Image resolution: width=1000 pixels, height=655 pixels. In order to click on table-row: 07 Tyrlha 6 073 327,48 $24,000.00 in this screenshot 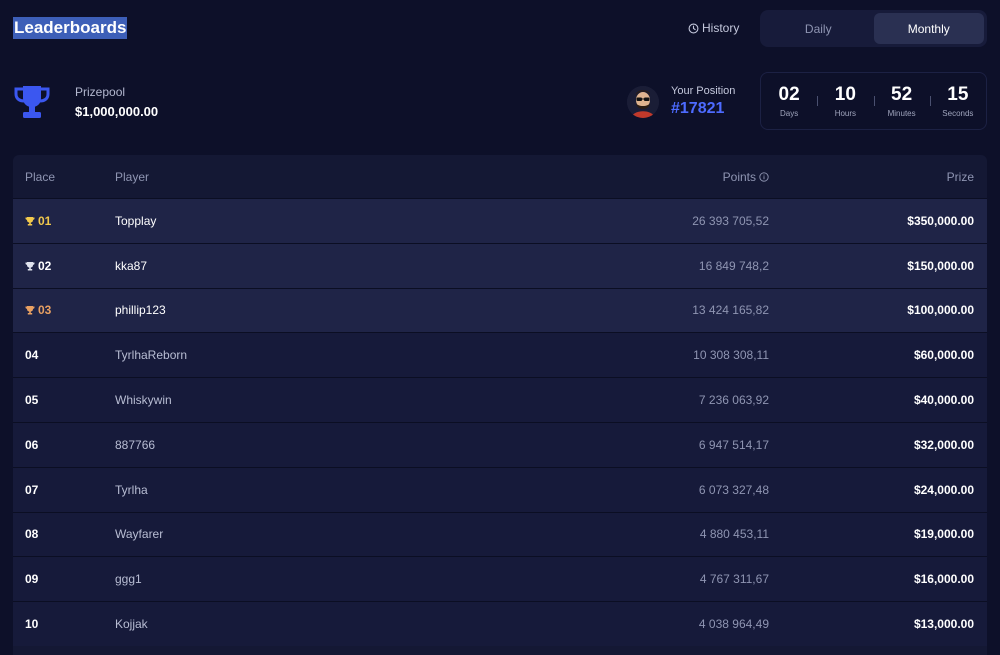, I will do `click(500, 489)`.